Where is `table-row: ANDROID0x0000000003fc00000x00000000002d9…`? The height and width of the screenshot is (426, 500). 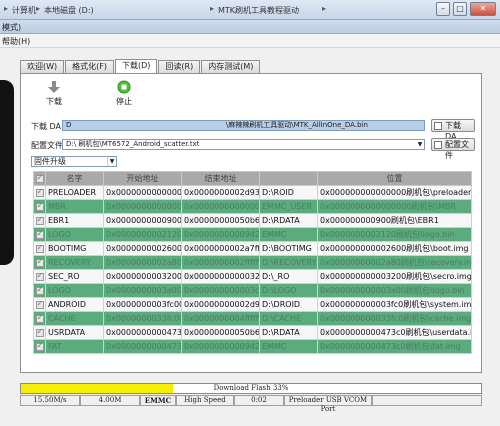 table-row: ANDROID0x0000000003fc00000x00000000002d9… is located at coordinates (252, 304).